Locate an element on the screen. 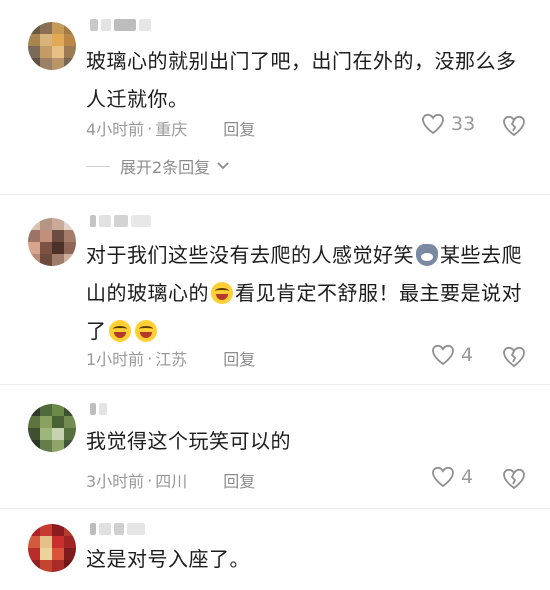 Image resolution: width=550 pixels, height=590 pixels. like-button: 33 is located at coordinates (448, 124).